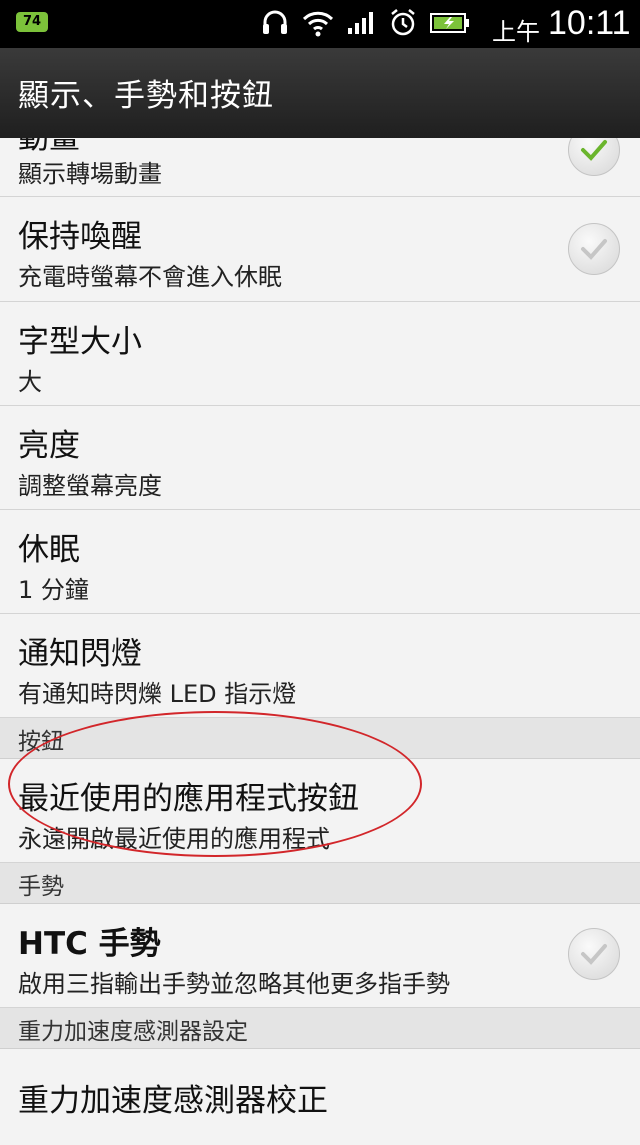 The image size is (640, 1145). What do you see at coordinates (80, 237) in the screenshot?
I see `setting-title: 保持喚醒` at bounding box center [80, 237].